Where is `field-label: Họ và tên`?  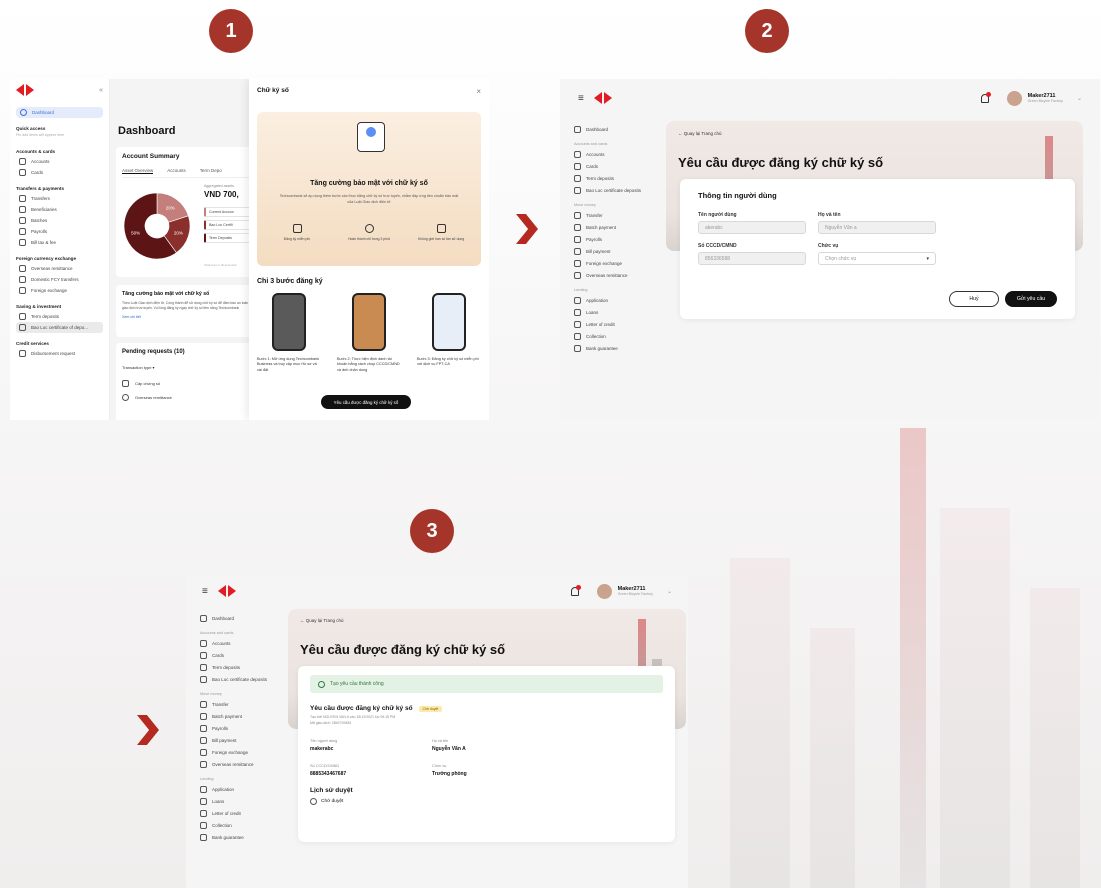 field-label: Họ và tên is located at coordinates (440, 741).